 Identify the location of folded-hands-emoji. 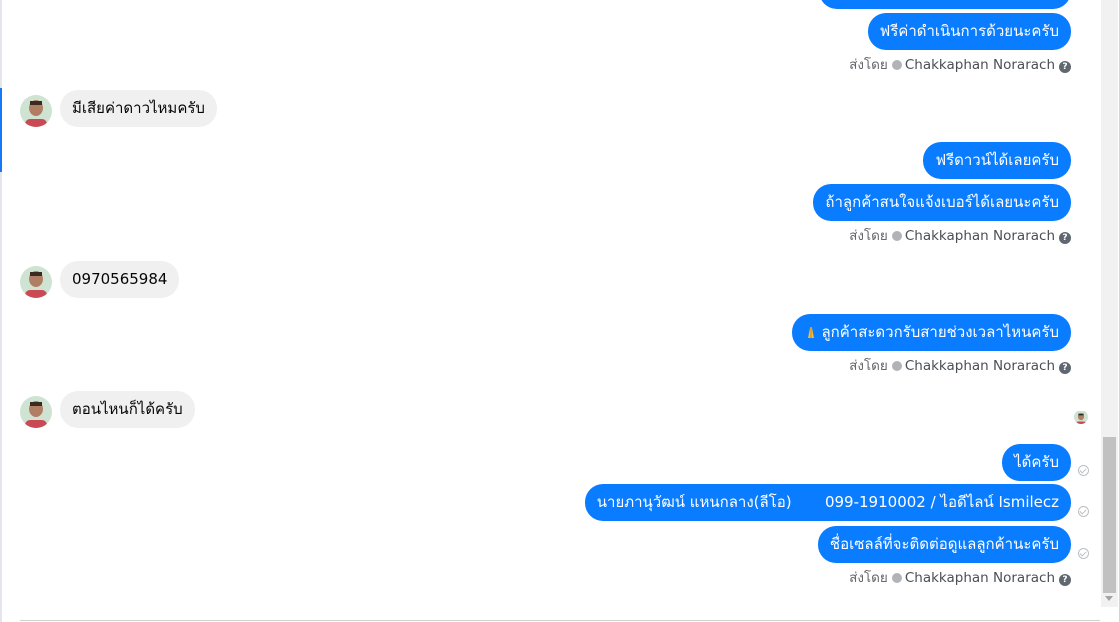
(811, 332).